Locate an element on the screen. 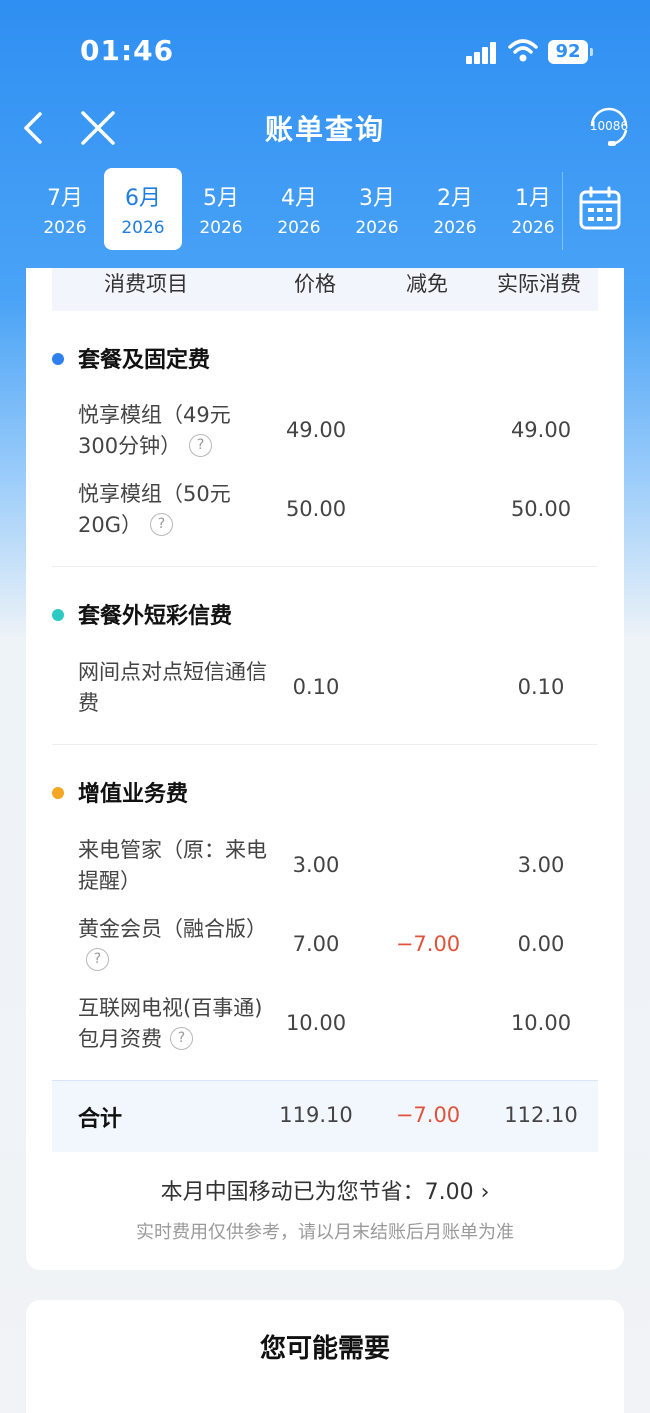  tab-month: 7月 is located at coordinates (65, 198).